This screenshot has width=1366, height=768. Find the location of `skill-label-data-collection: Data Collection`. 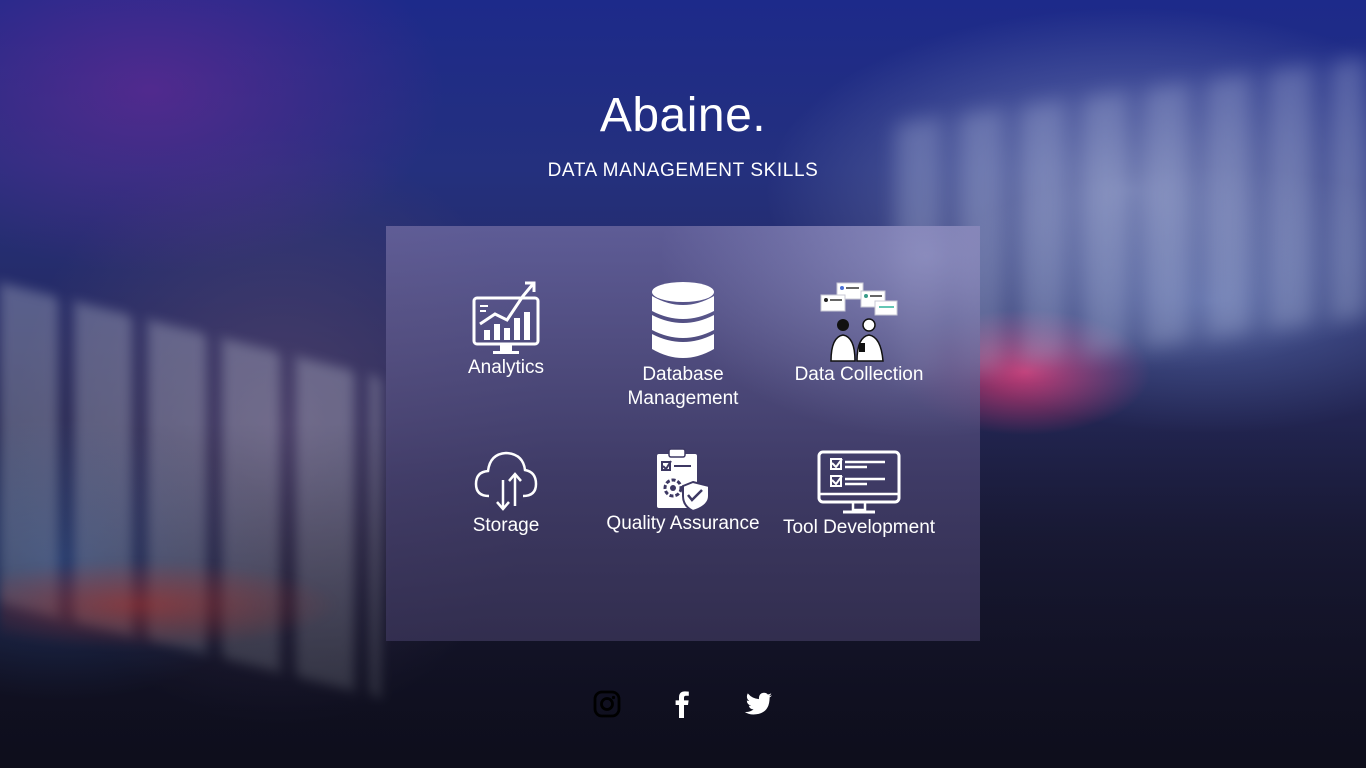

skill-label-data-collection: Data Collection is located at coordinates (859, 374).